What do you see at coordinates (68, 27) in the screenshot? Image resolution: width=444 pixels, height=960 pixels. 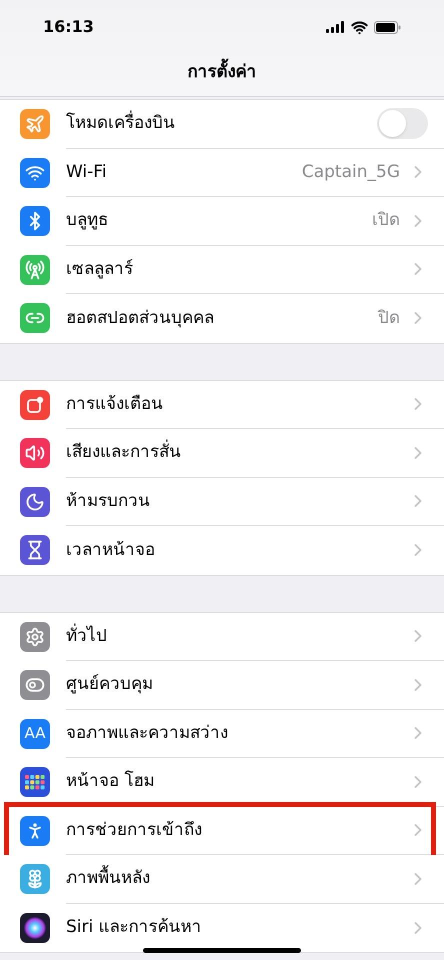 I see `status-time: 16:13` at bounding box center [68, 27].